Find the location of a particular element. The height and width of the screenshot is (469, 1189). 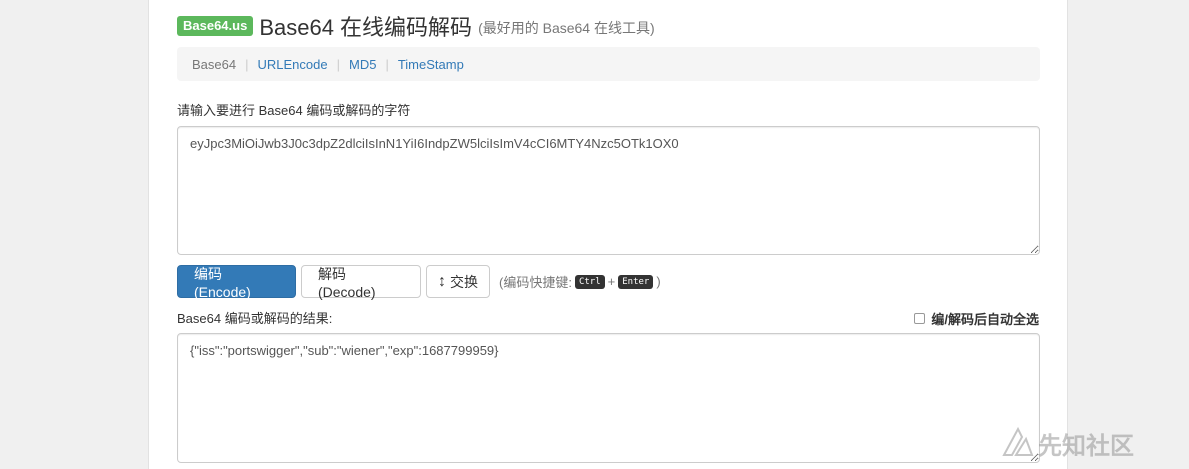

autoselect-checkbox is located at coordinates (920, 318).